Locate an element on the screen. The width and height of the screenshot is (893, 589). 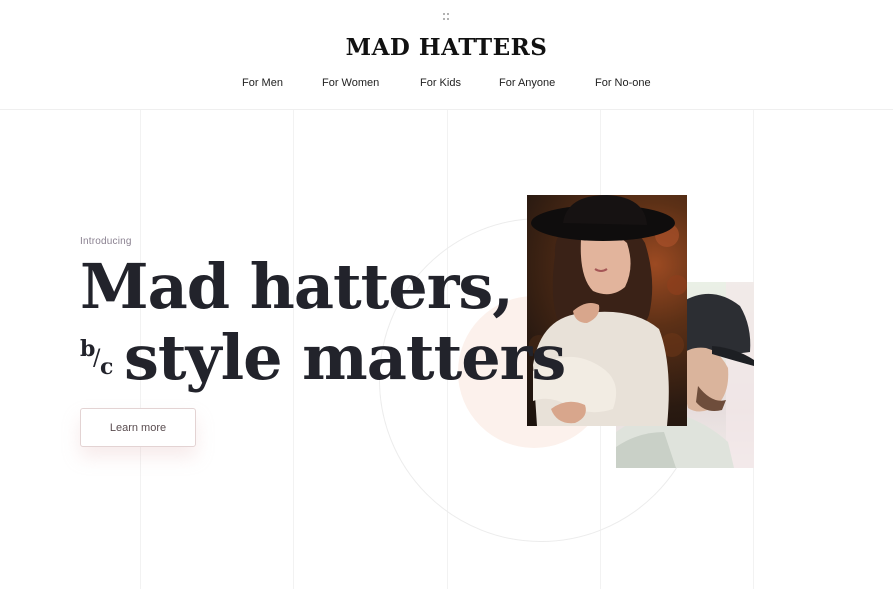
headline-line-2-text: style matters is located at coordinates (345, 357).